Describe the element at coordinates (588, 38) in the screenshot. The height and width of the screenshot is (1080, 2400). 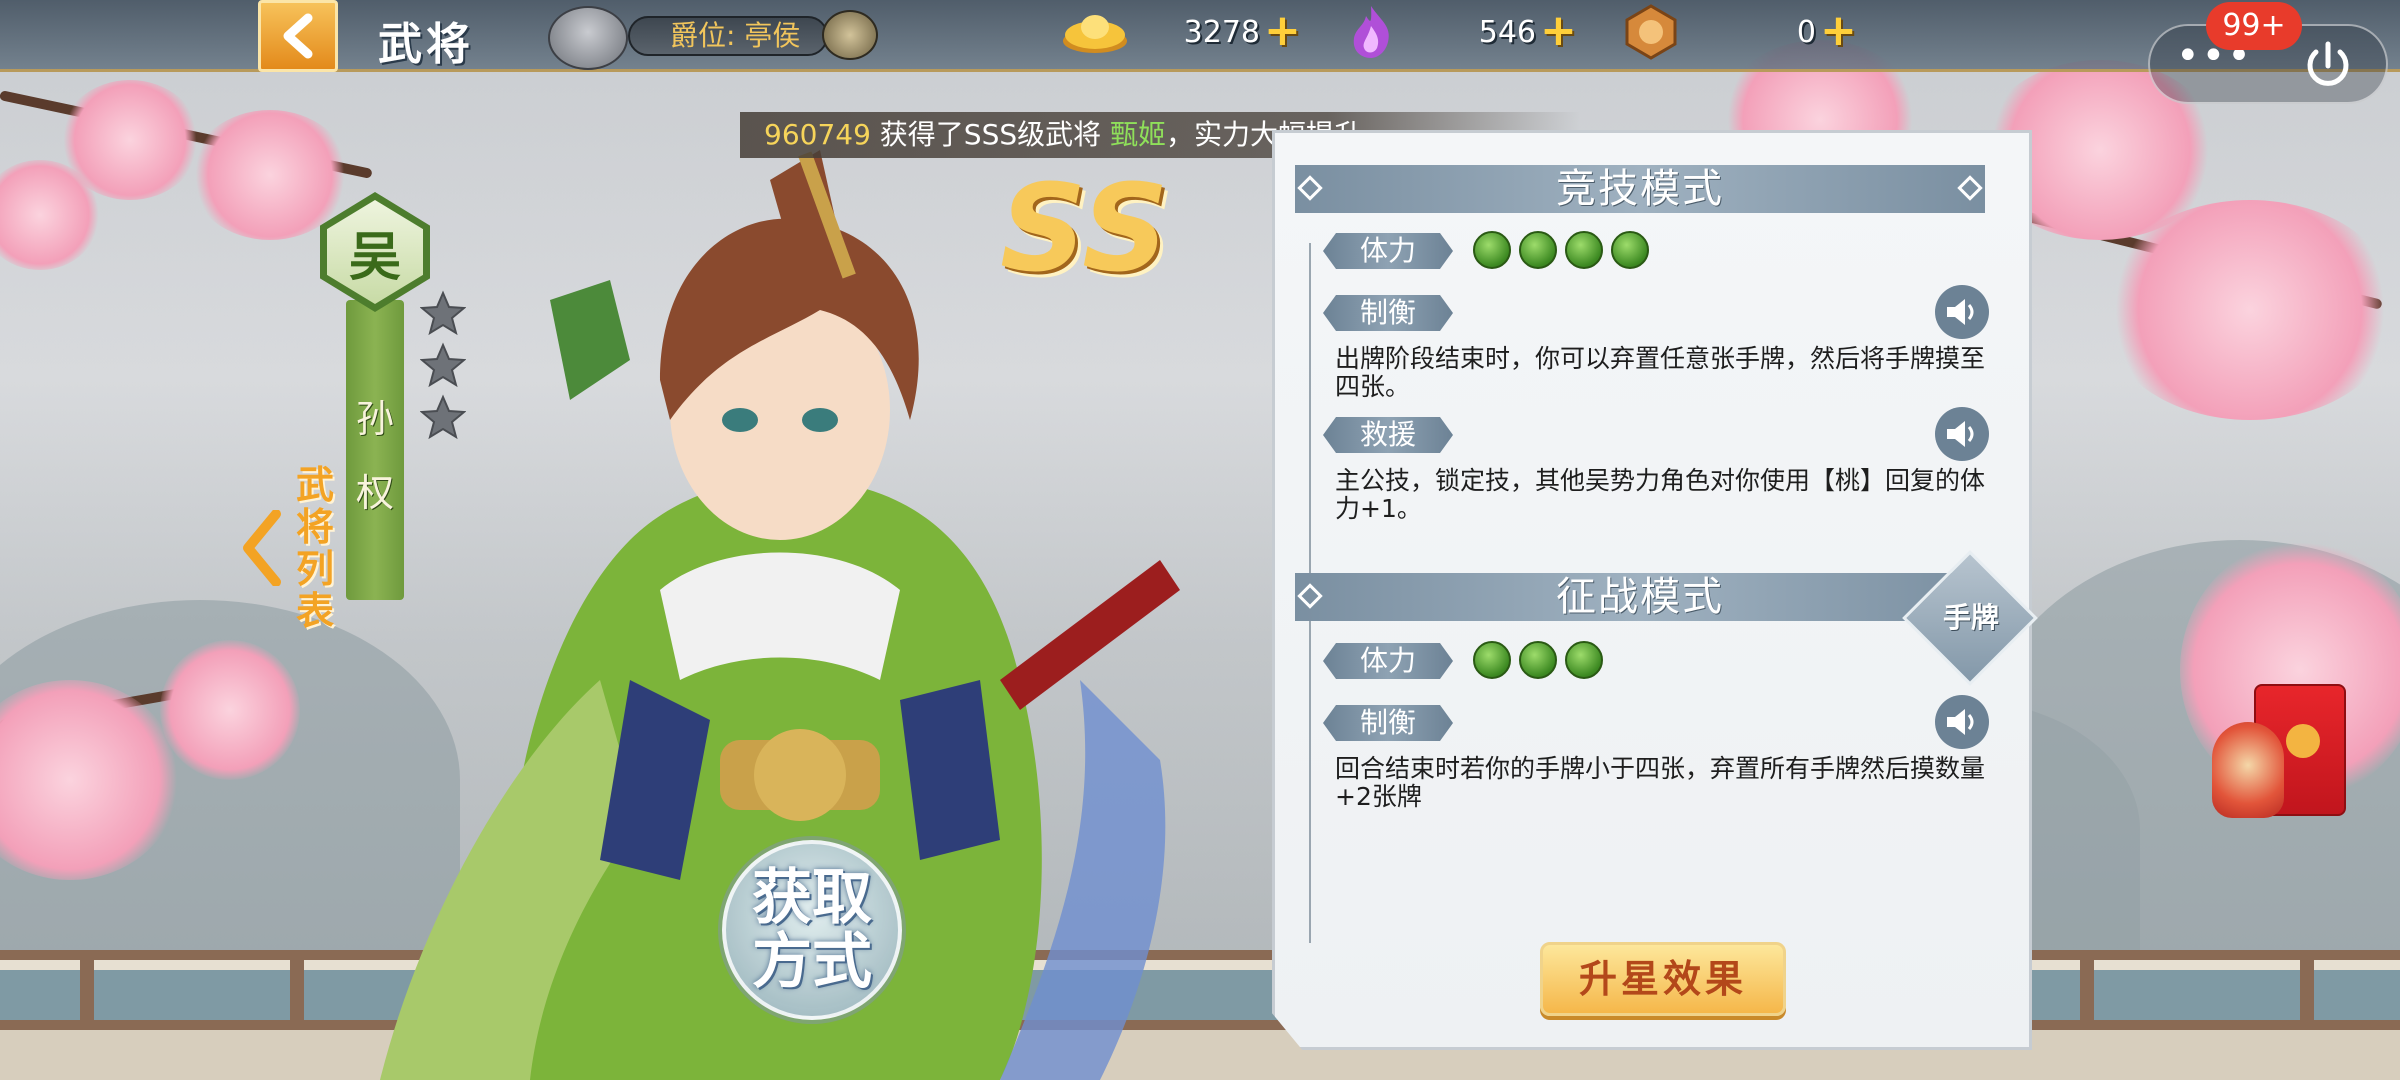
I see `ram-avatar-icon` at that location.